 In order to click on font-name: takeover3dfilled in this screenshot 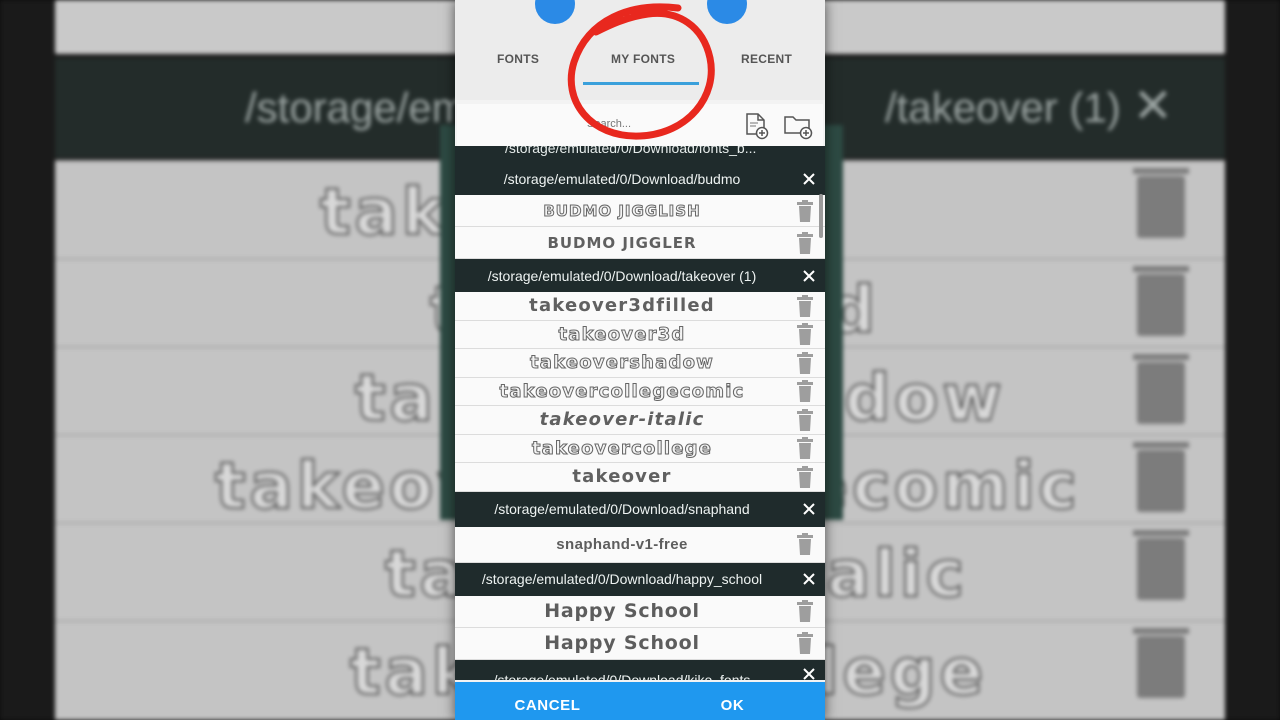, I will do `click(622, 306)`.